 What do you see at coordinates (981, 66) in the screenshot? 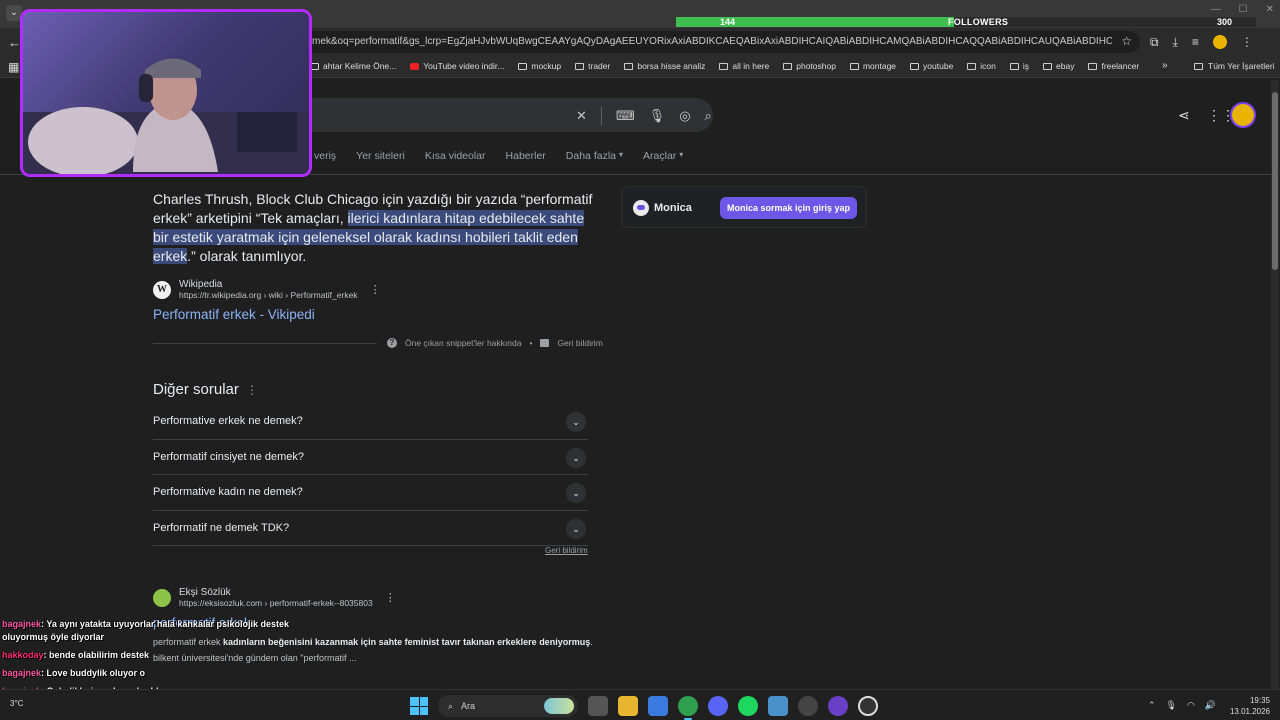
I see `bookmark-item: icon` at bounding box center [981, 66].